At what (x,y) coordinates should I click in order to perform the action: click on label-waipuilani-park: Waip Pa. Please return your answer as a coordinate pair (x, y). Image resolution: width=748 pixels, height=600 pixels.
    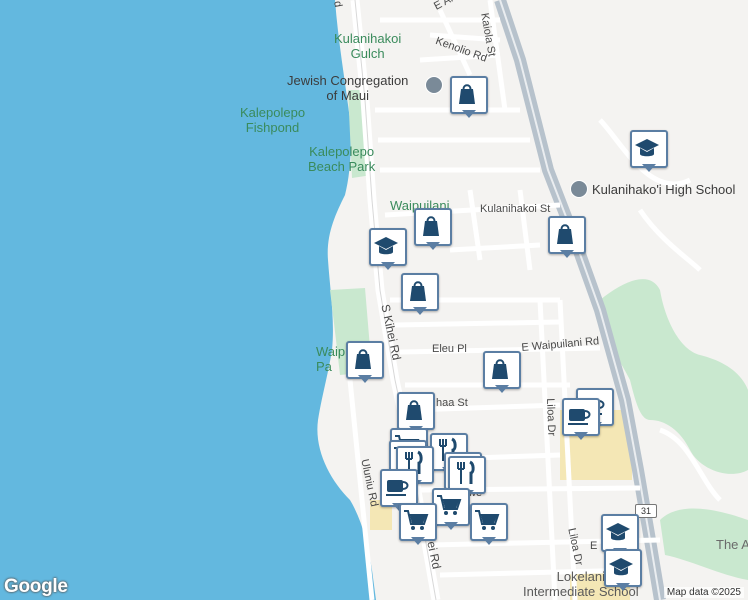
    Looking at the image, I should click on (331, 359).